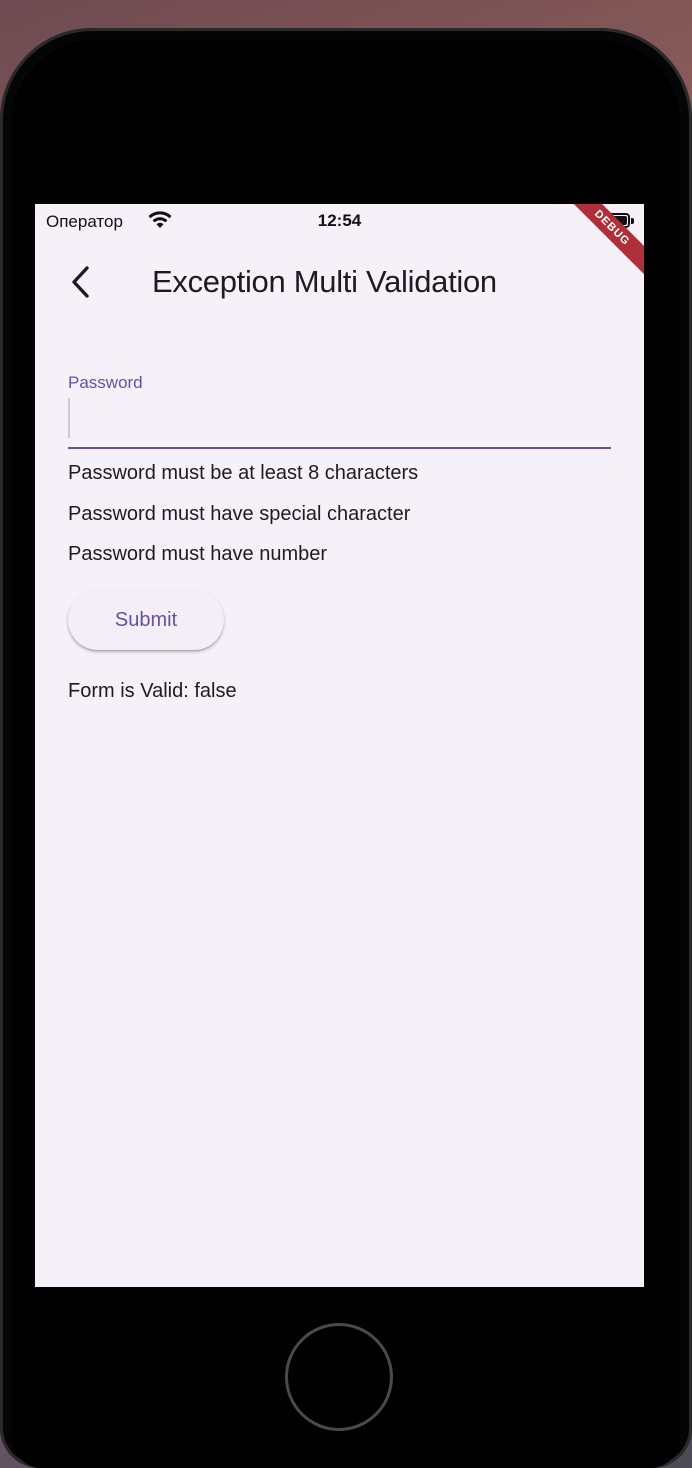 The image size is (692, 1468). I want to click on error-special-char: Password must have special character, so click(239, 514).